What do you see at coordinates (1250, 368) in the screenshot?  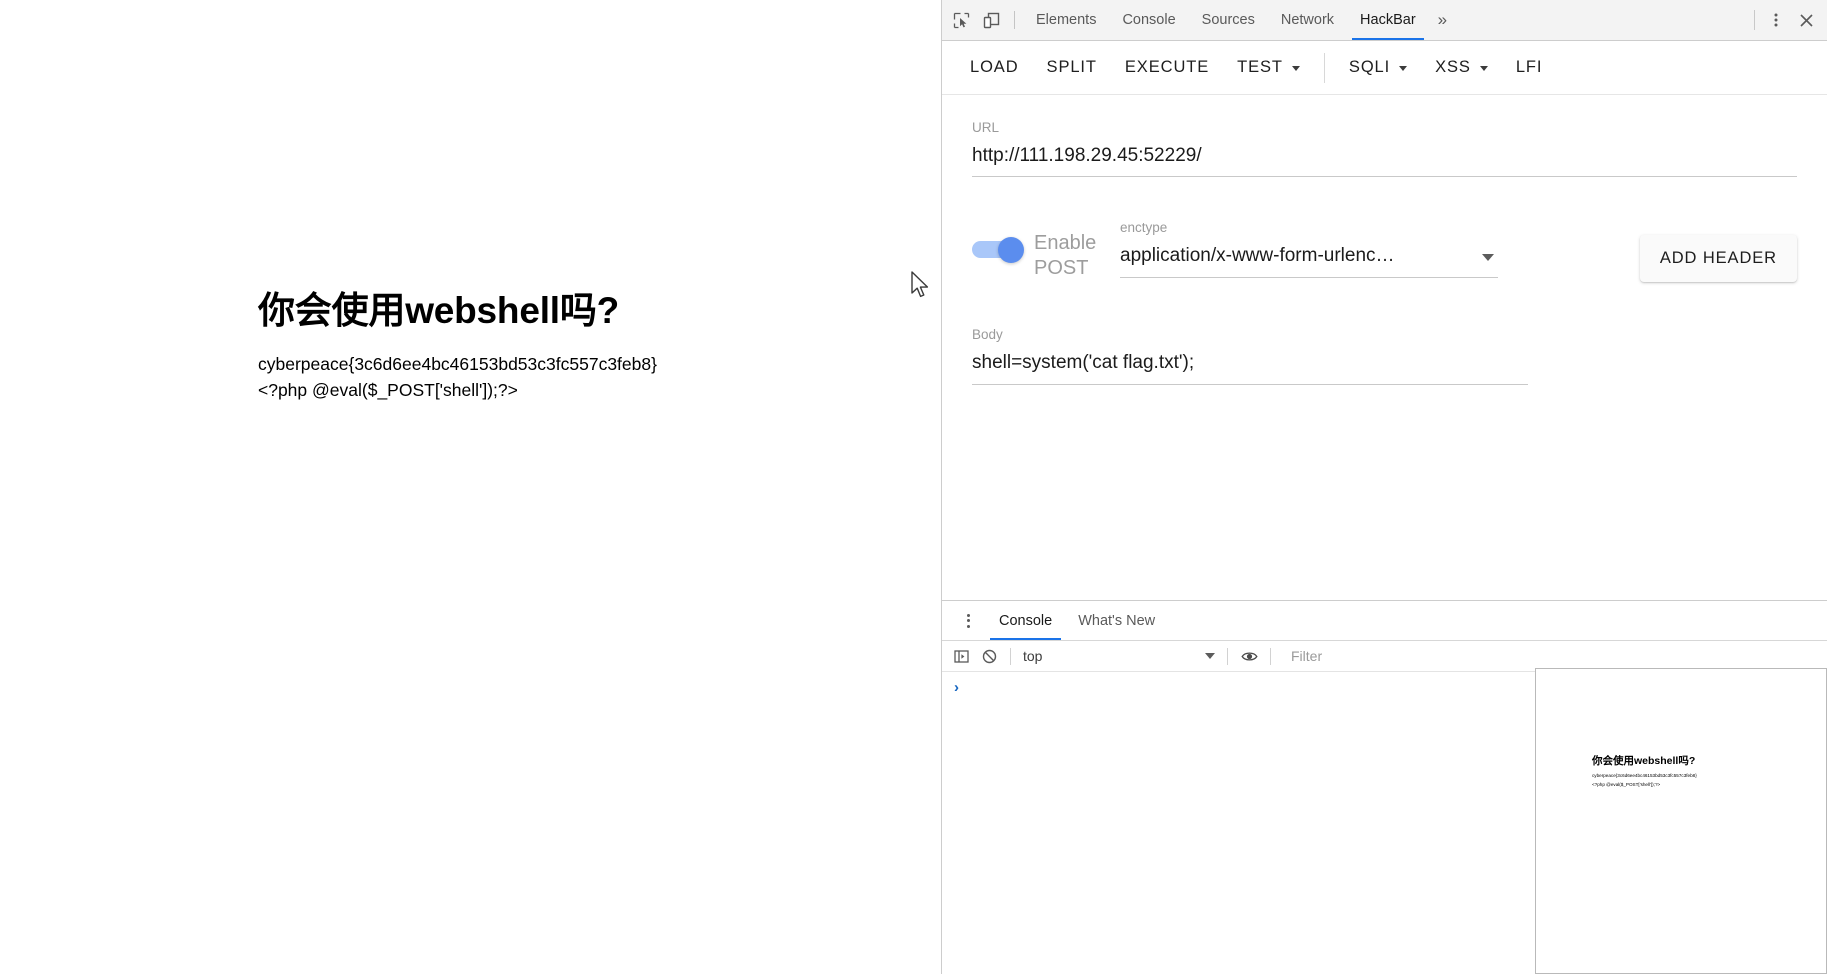 I see `body-input: shell=system('cat flag.txt');` at bounding box center [1250, 368].